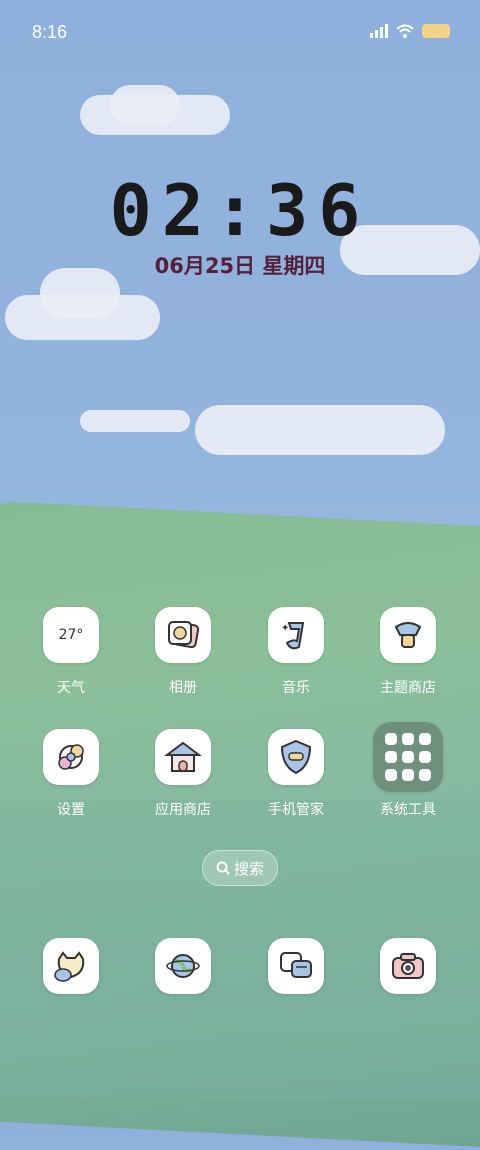 The image size is (480, 1150). I want to click on app-app-store: 应用商店, so click(183, 774).